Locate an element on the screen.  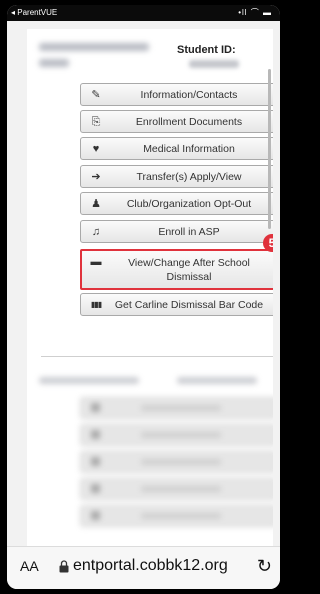
browser-address-bar: AA entportal.cobbk12.org ↻ is located at coordinates (143, 567).